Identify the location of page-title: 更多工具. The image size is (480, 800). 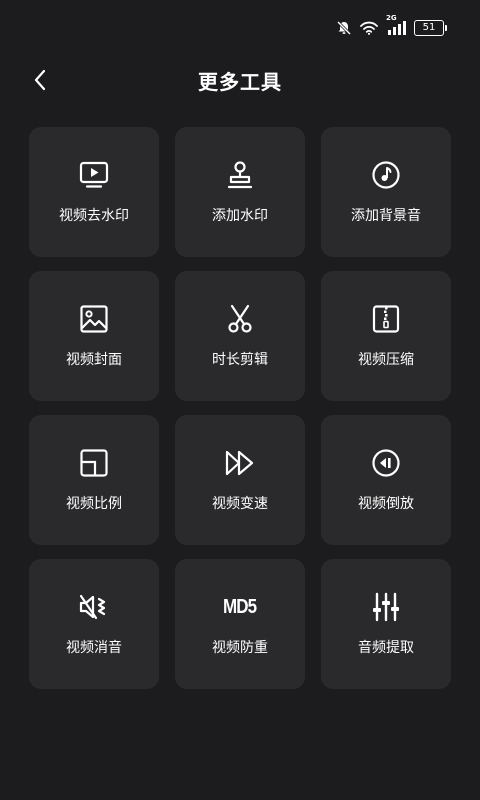
(240, 82).